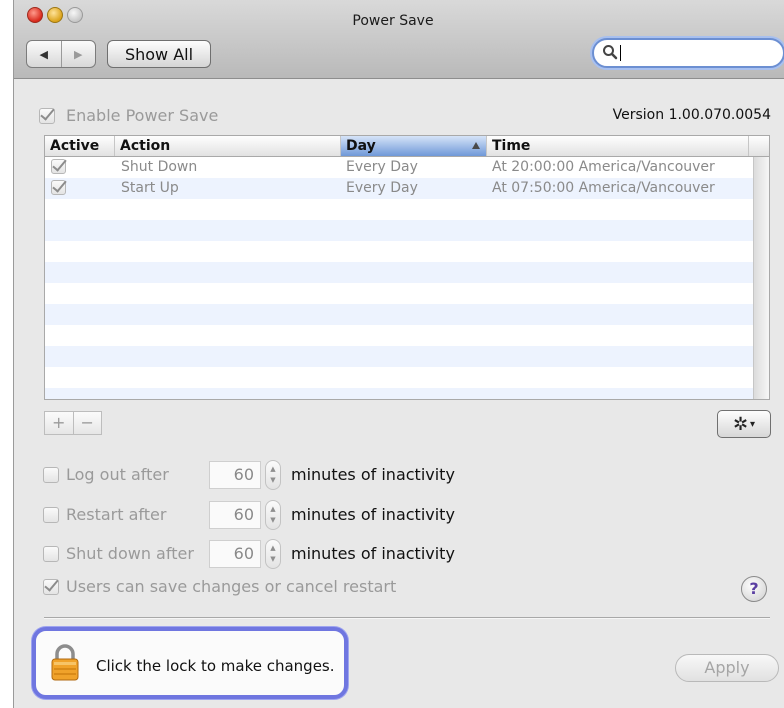 The height and width of the screenshot is (708, 784). What do you see at coordinates (618, 146) in the screenshot?
I see `column-header-time: Time` at bounding box center [618, 146].